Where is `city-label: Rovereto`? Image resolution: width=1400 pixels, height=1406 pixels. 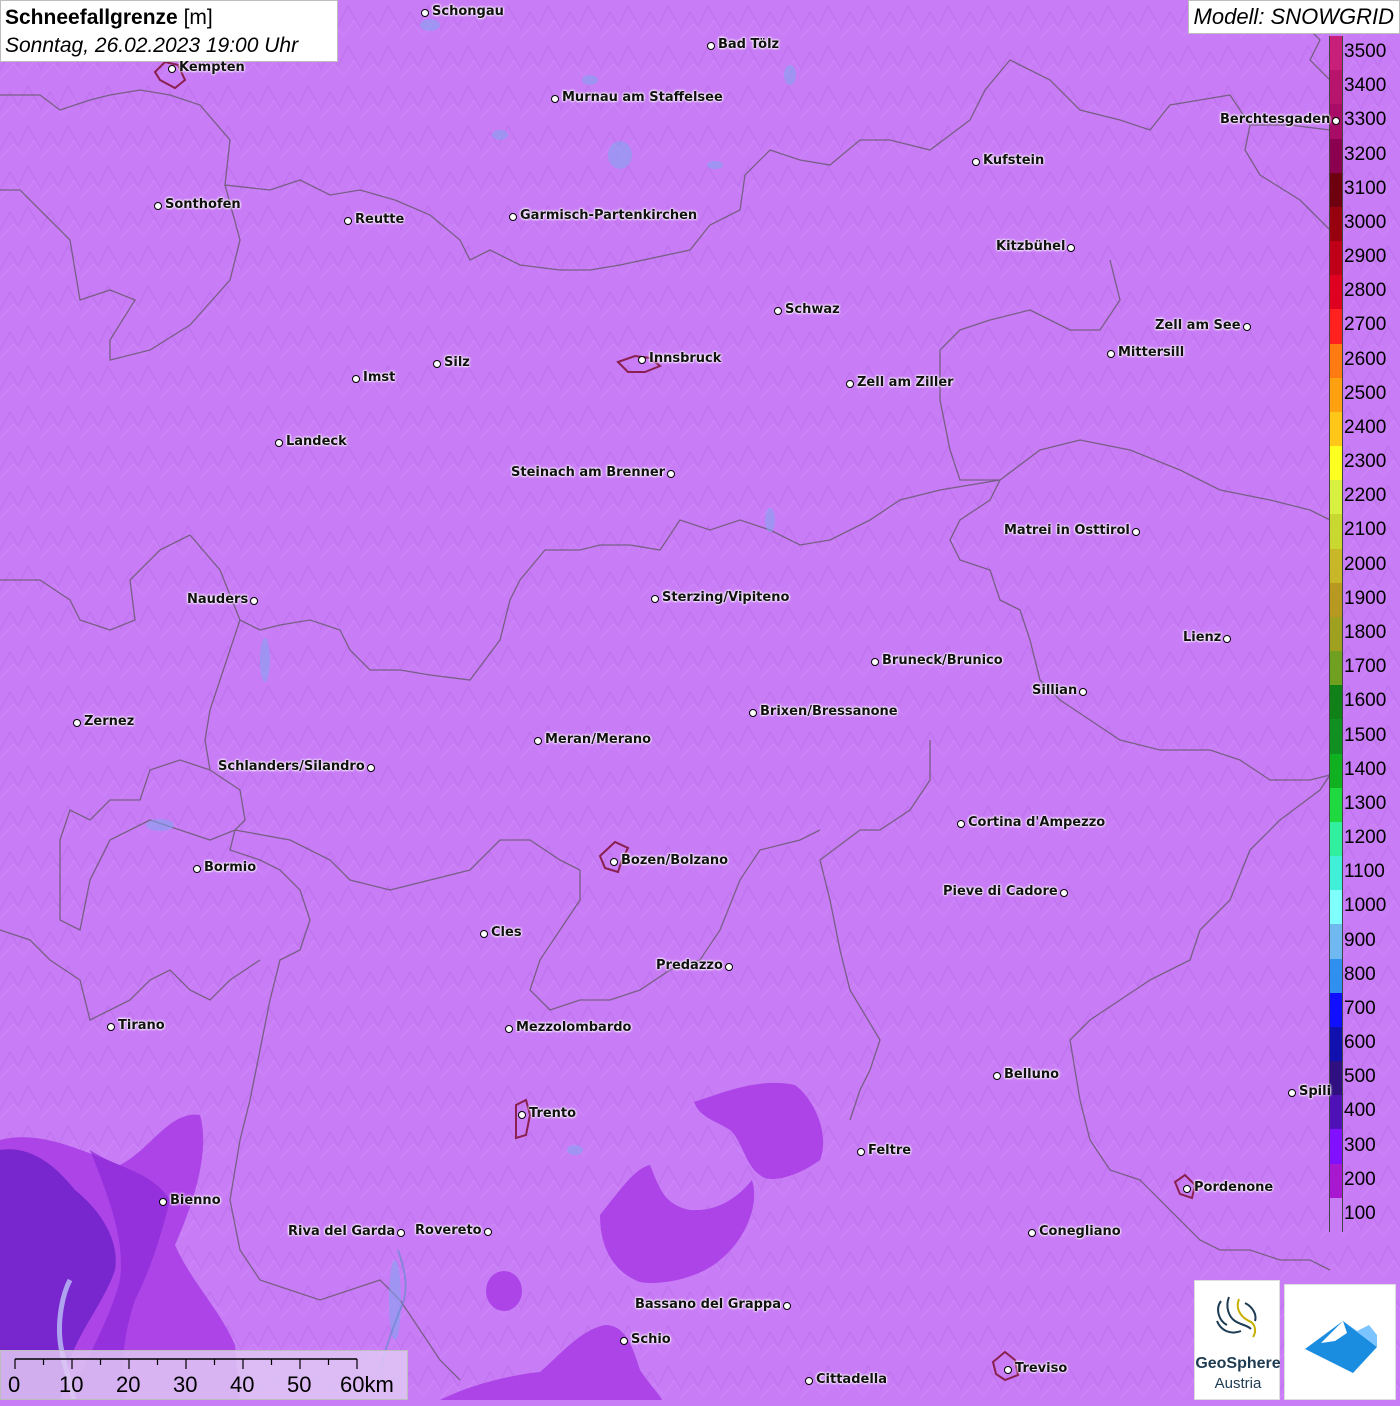
city-label: Rovereto is located at coordinates (448, 1230).